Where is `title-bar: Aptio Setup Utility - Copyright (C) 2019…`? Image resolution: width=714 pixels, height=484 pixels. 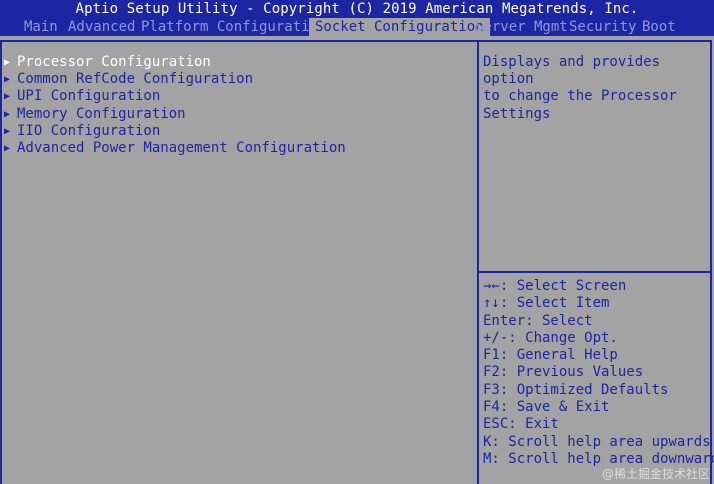 title-bar: Aptio Setup Utility - Copyright (C) 2019… is located at coordinates (357, 18).